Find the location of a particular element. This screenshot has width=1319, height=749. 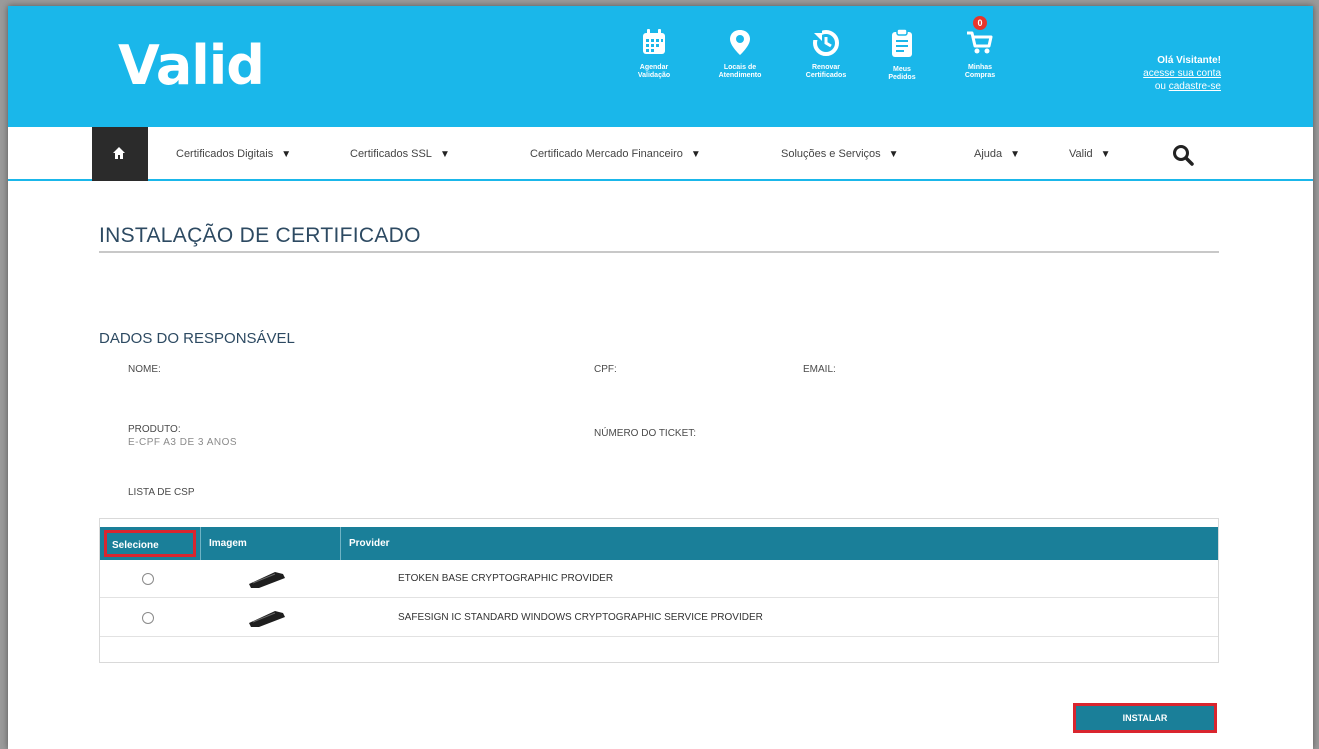

header-link-pedidos: Meus Pedidos is located at coordinates (902, 55).